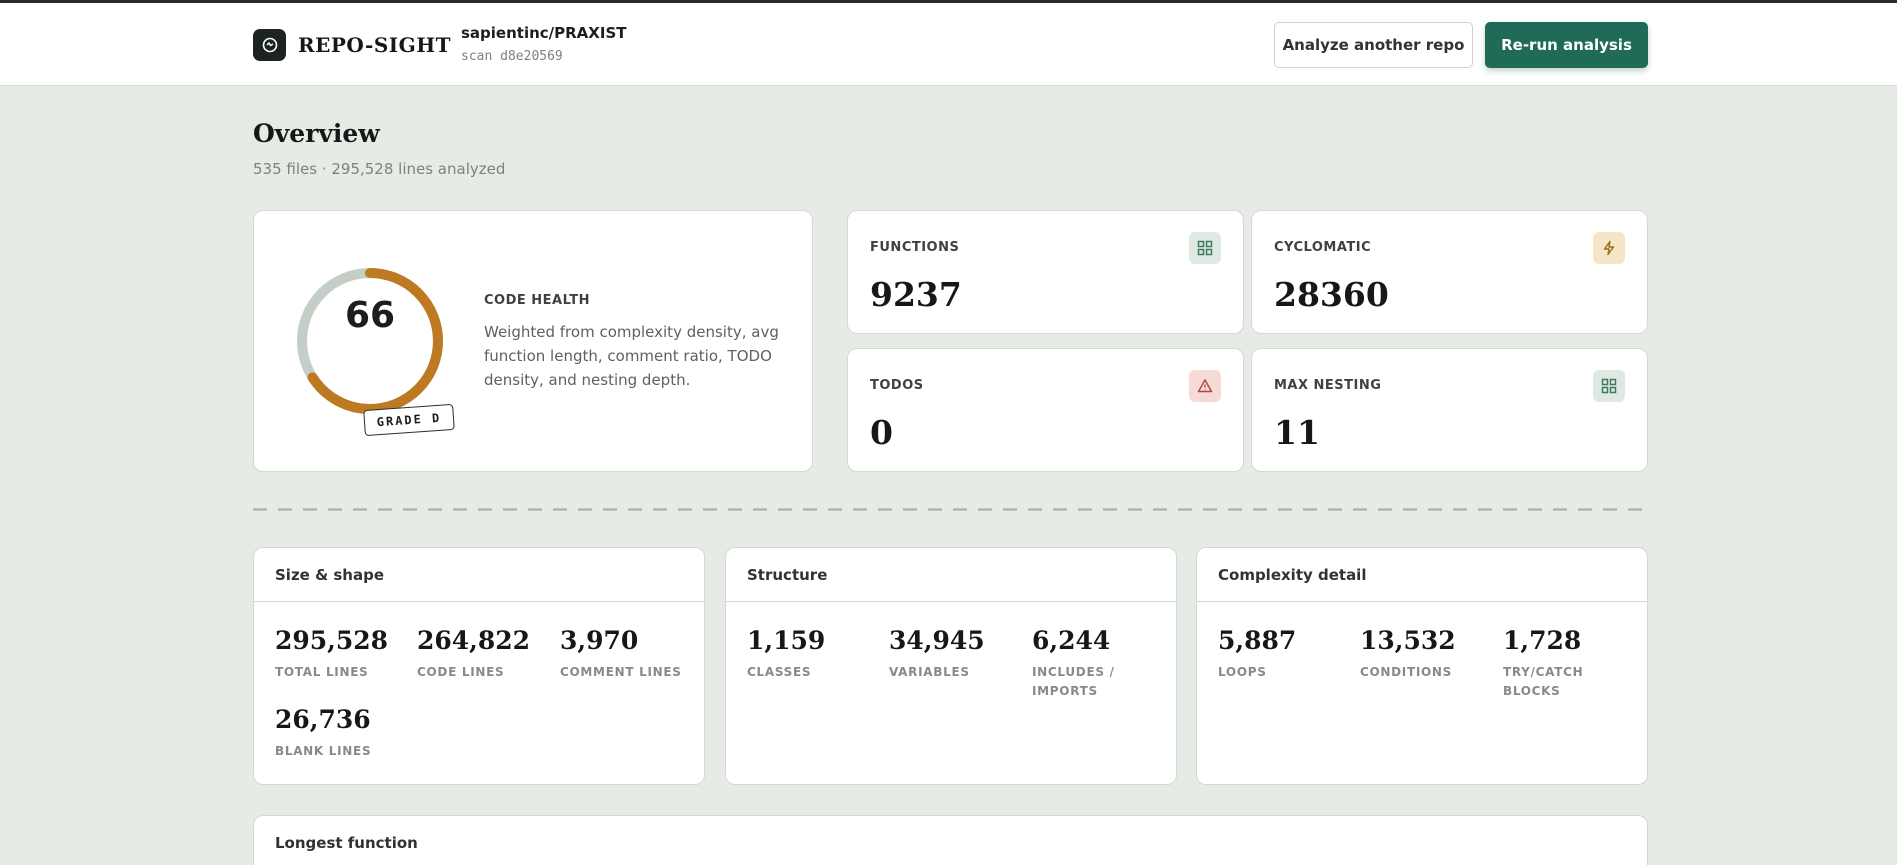  I want to click on panel-title: Longest function, so click(346, 843).